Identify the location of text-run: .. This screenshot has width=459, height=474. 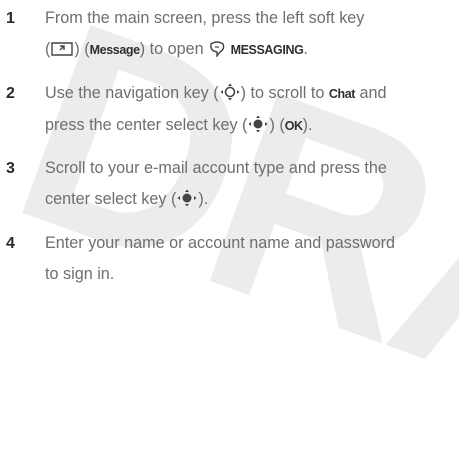
(305, 49).